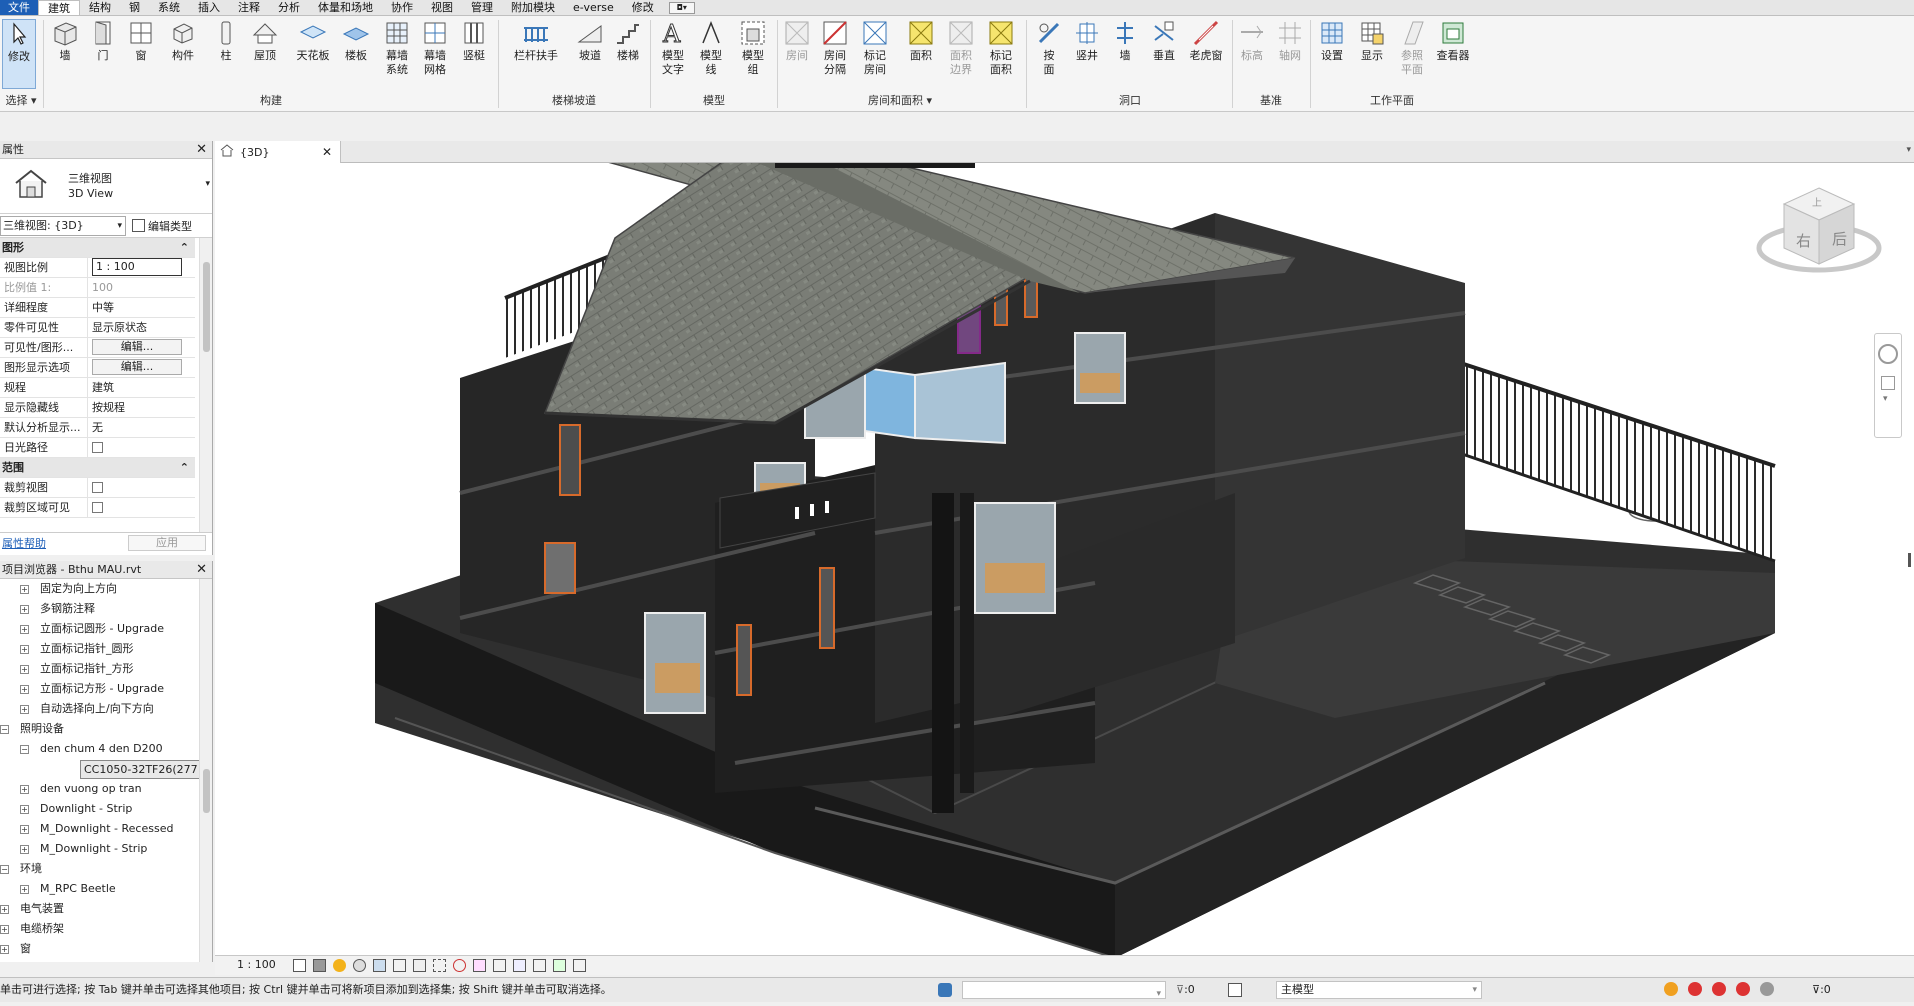 The height and width of the screenshot is (1006, 1914). What do you see at coordinates (106, 749) in the screenshot?
I see `tree-item: − den chum 4 den D200` at bounding box center [106, 749].